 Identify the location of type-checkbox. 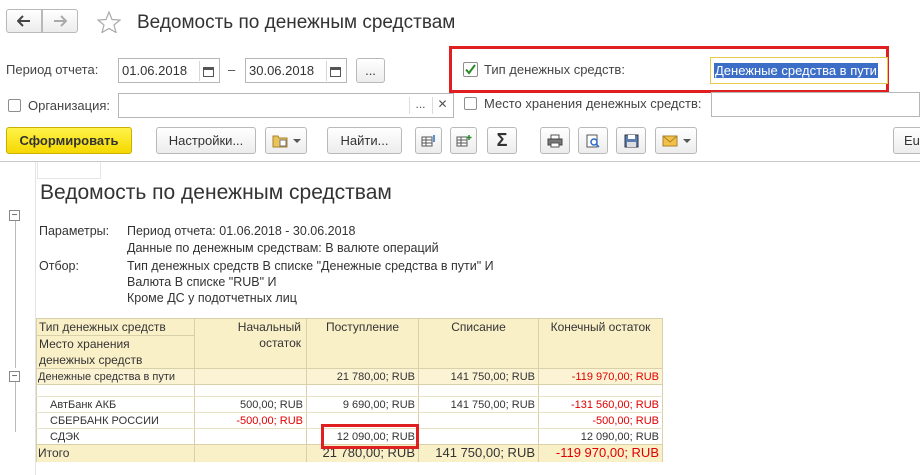
(470, 69).